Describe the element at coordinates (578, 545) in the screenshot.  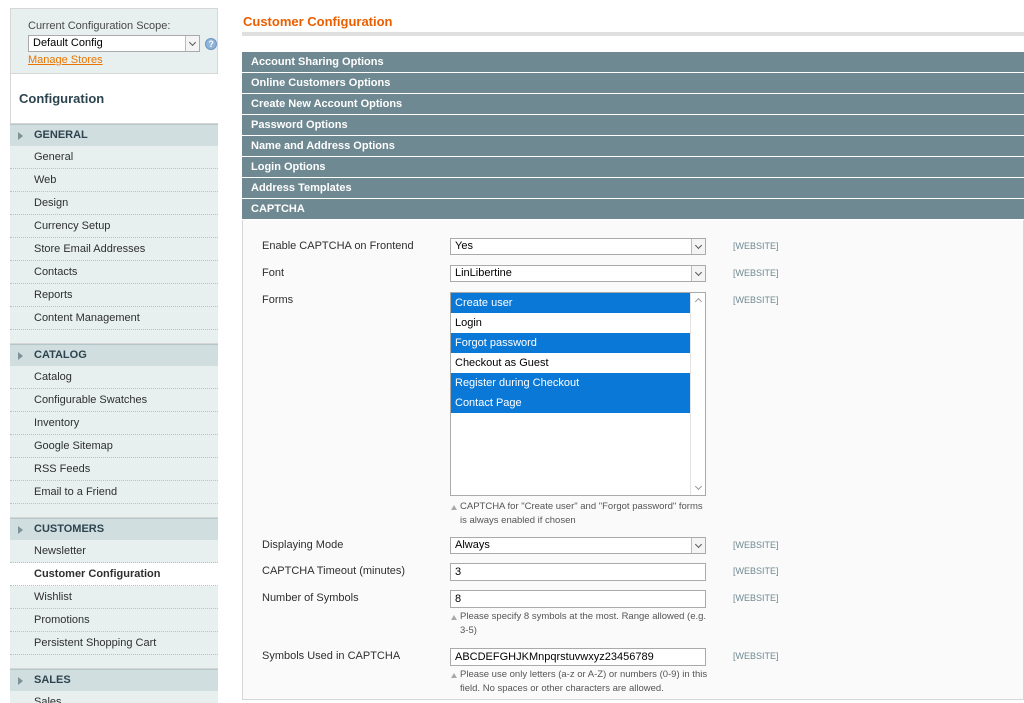
I see `displaying-mode-select: Always` at that location.